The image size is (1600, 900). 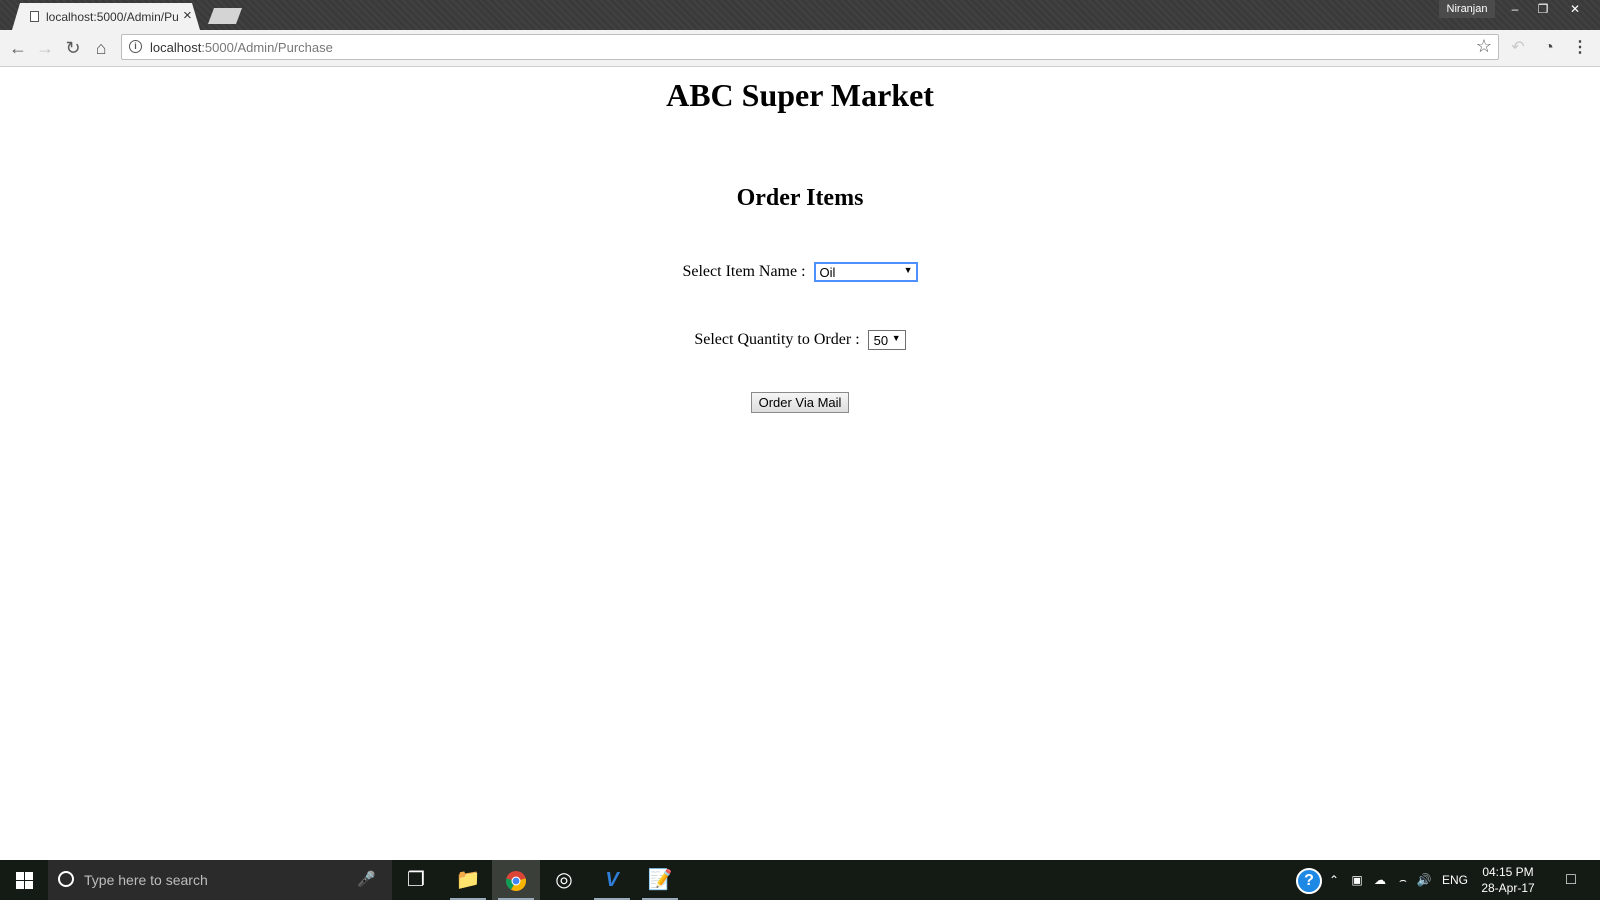 I want to click on profile-button: Niranjan, so click(x=1467, y=9).